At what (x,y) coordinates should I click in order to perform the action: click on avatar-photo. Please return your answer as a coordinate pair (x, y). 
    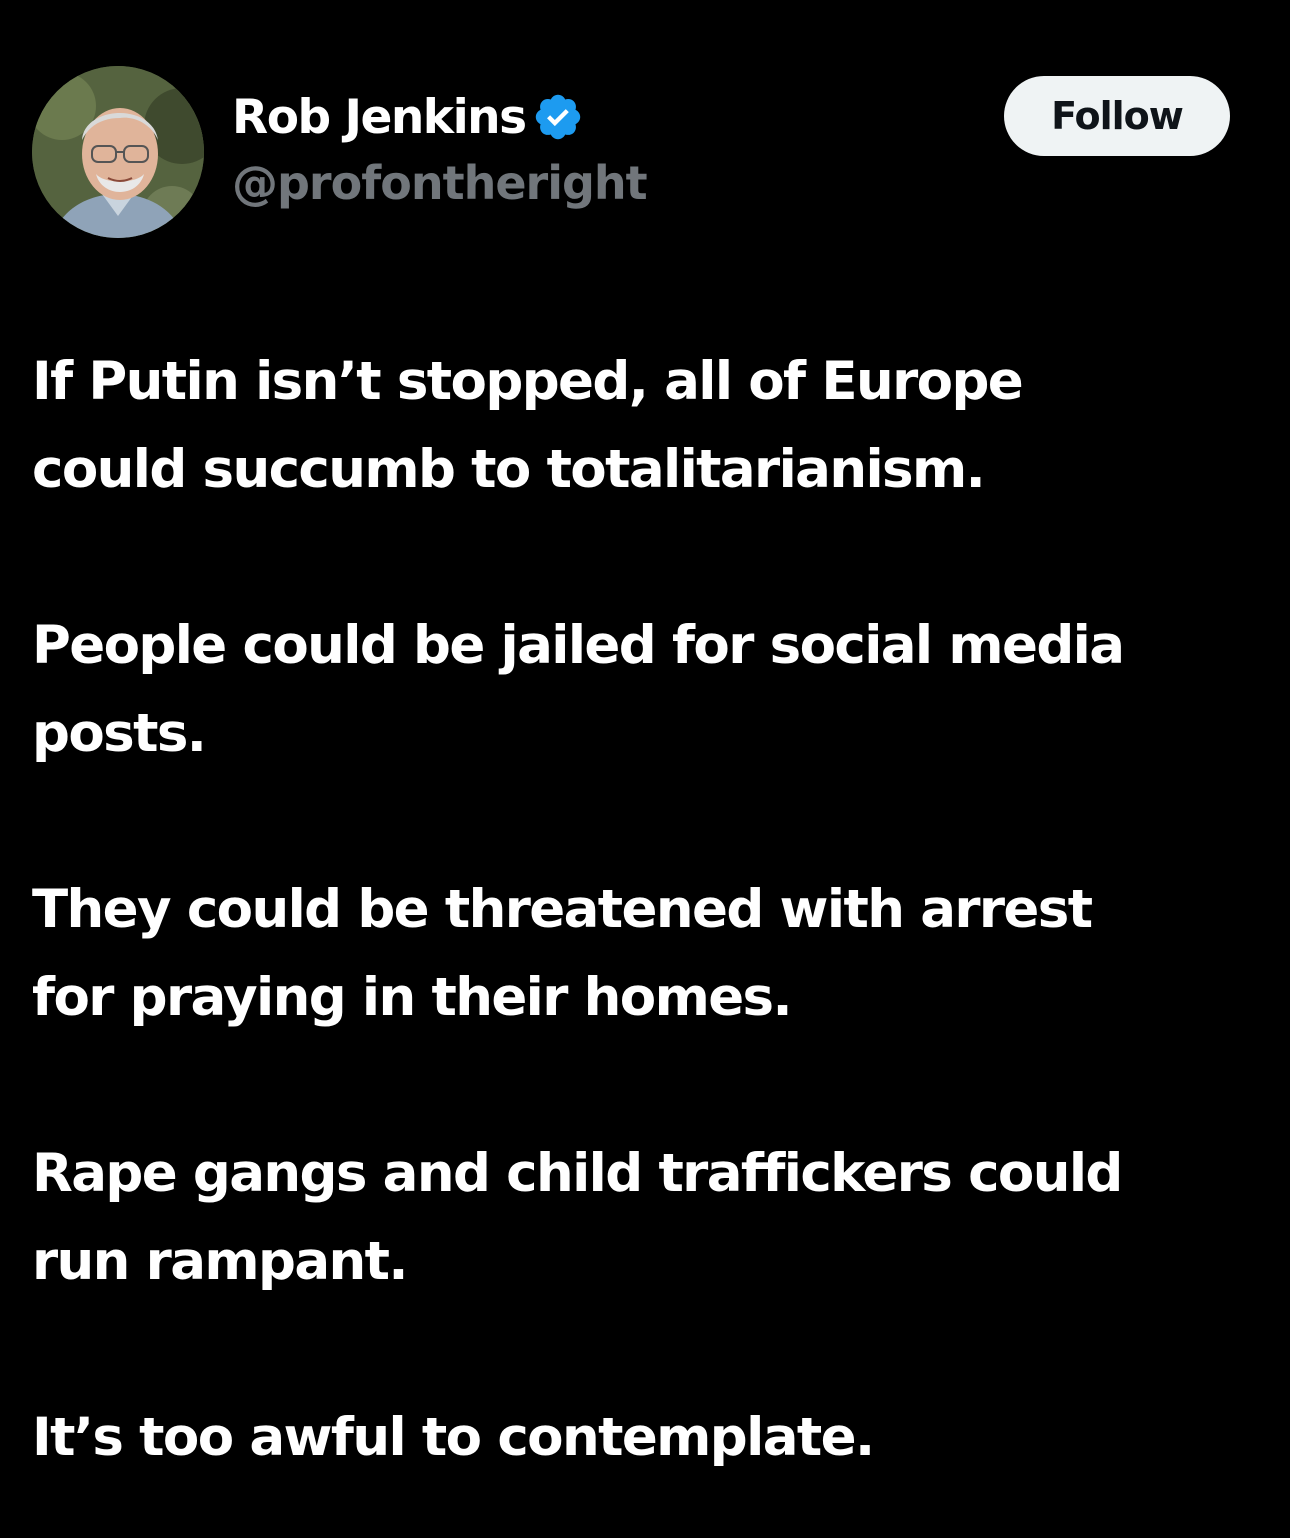
    Looking at the image, I should click on (118, 152).